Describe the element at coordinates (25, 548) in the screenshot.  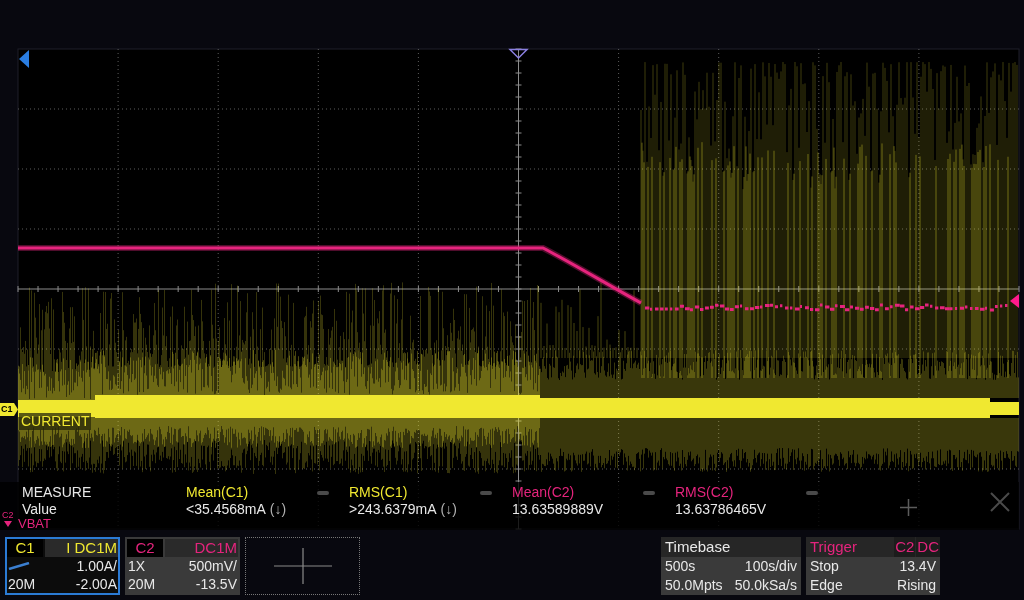
I see `channel-label: C1` at that location.